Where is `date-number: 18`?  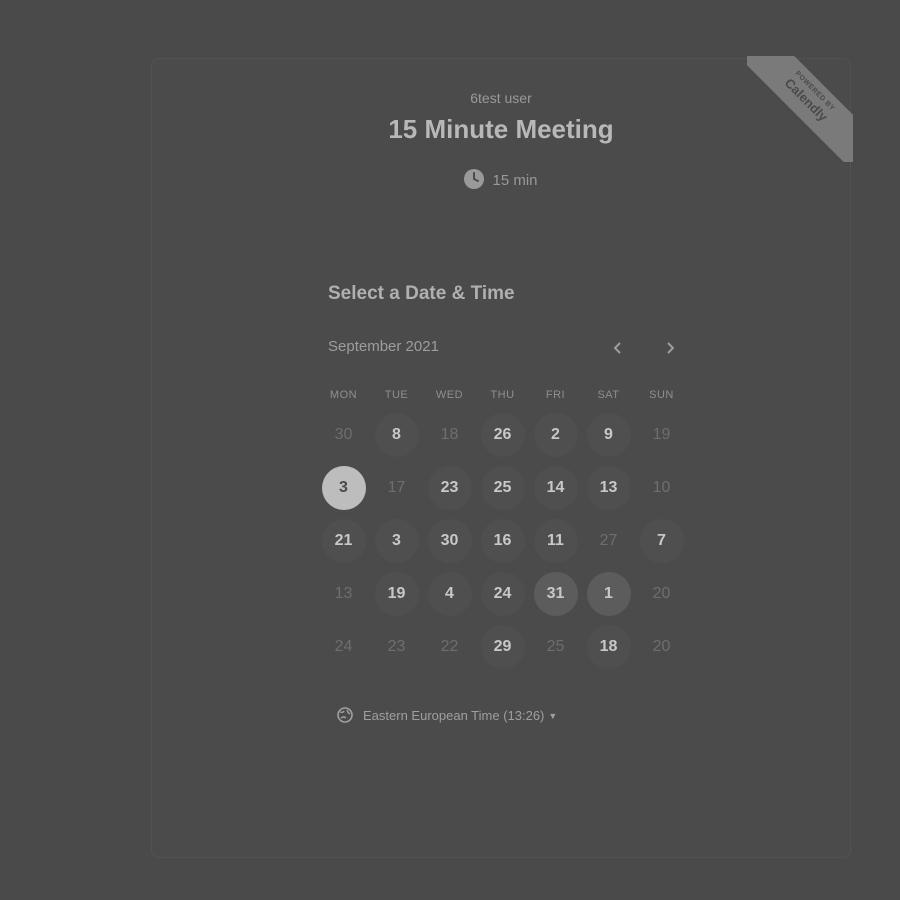 date-number: 18 is located at coordinates (449, 434).